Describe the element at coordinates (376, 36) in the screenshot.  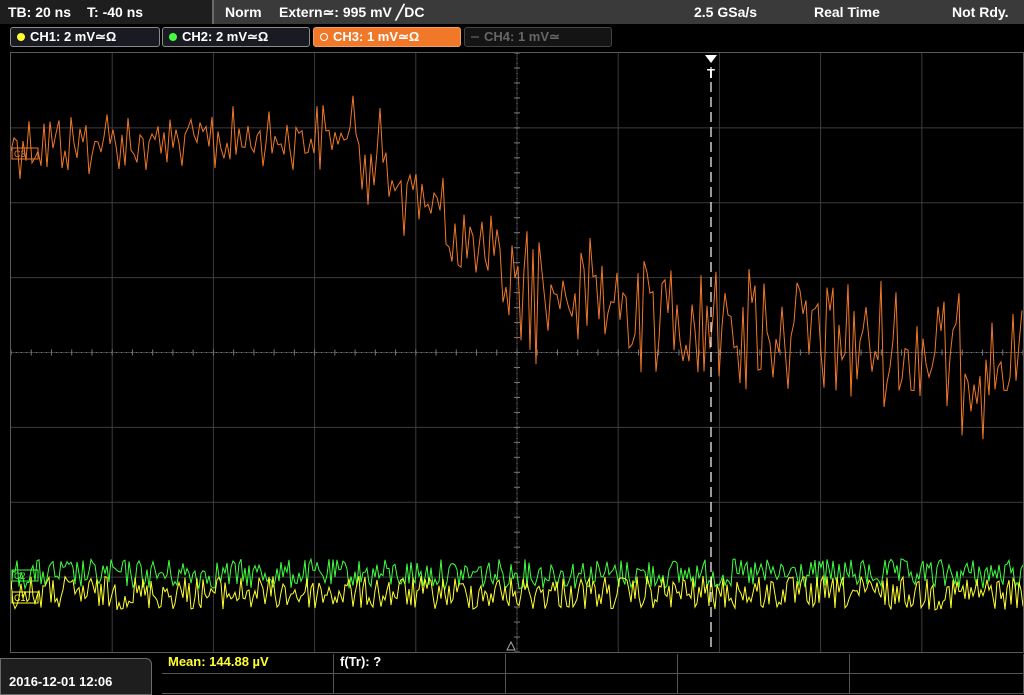
I see `channel-3-label: CH3: 1 mV≃Ω` at that location.